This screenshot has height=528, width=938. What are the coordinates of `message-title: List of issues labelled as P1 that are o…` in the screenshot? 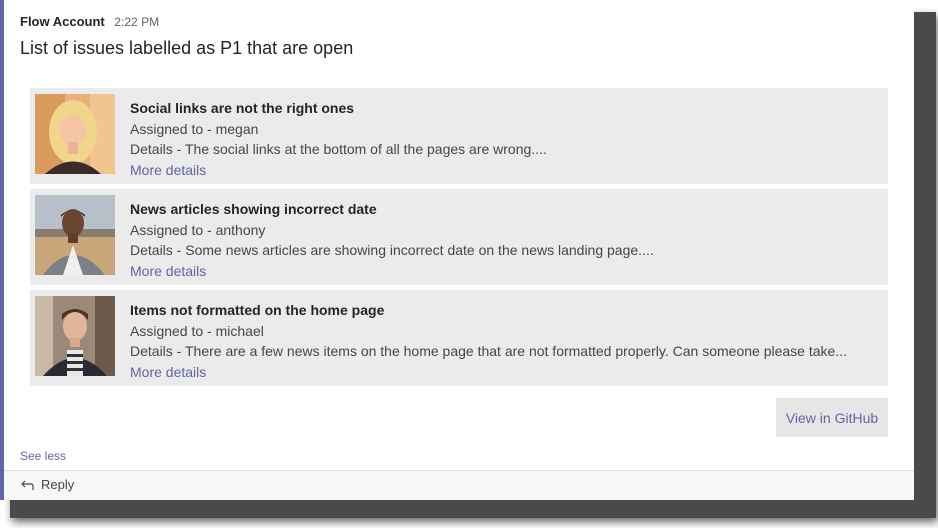 It's located at (187, 48).